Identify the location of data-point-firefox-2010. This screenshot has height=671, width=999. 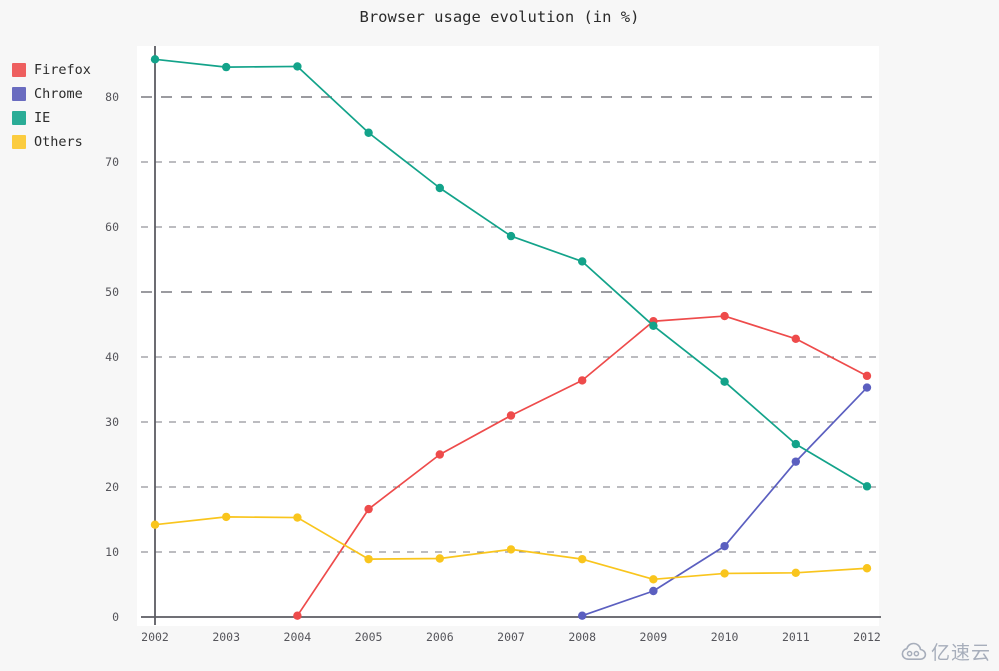
(724, 316).